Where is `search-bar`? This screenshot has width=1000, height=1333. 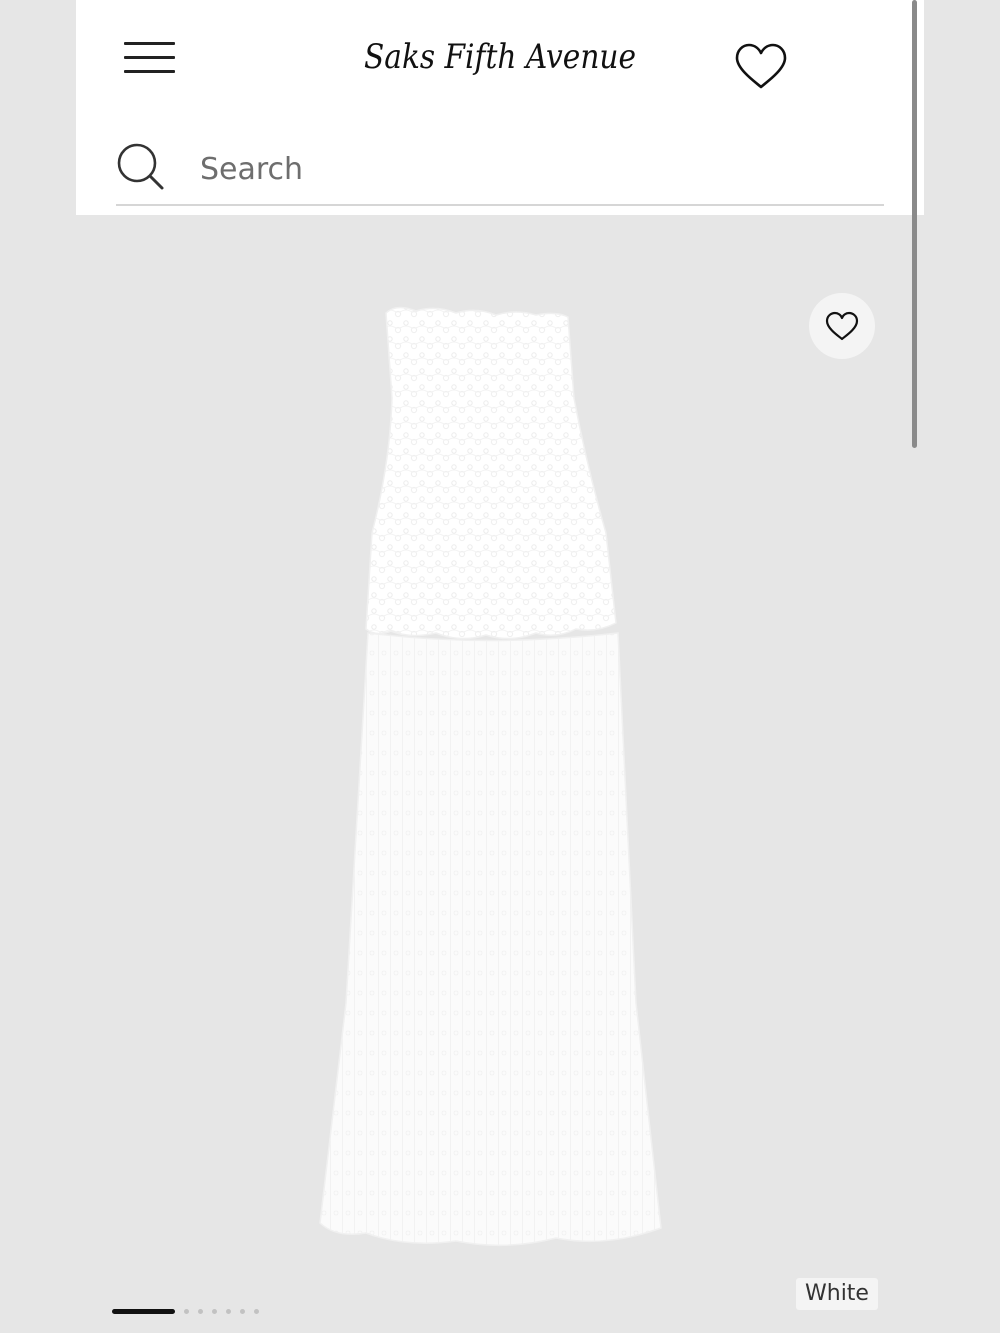 search-bar is located at coordinates (500, 171).